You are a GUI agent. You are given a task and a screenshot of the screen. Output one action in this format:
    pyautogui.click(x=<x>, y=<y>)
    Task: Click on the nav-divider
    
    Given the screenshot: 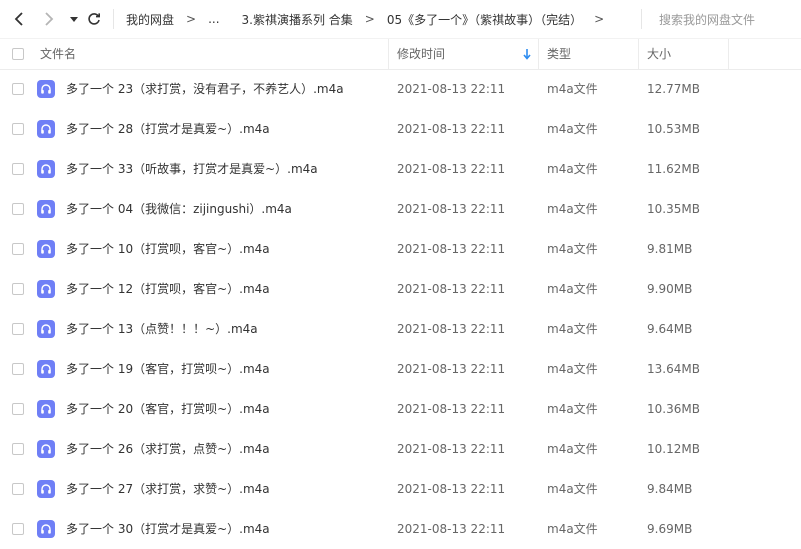 What is the action you would take?
    pyautogui.click(x=113, y=19)
    